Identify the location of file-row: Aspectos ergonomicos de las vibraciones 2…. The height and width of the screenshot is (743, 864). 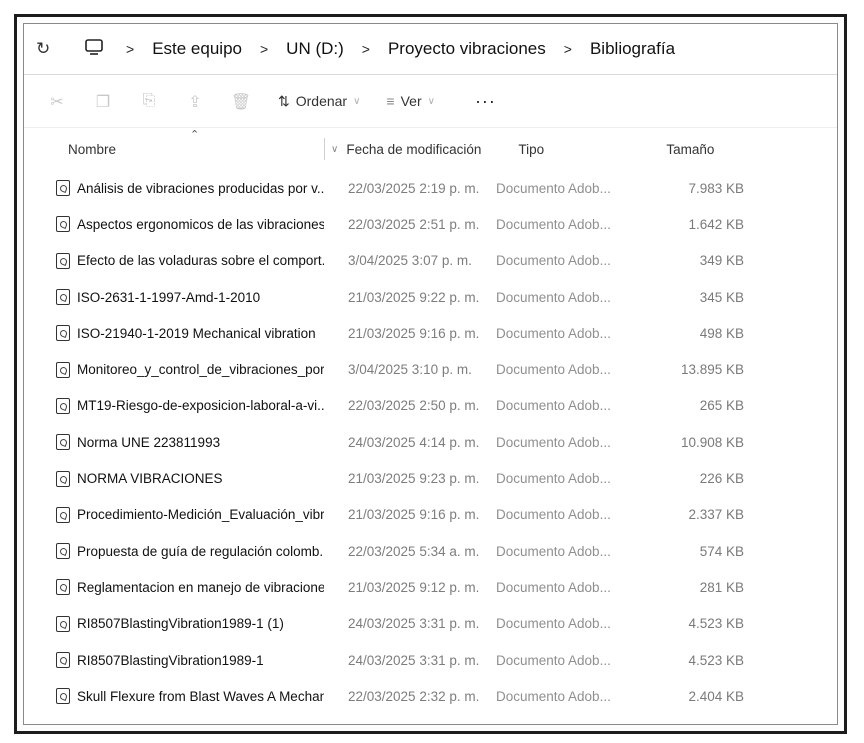
(430, 224).